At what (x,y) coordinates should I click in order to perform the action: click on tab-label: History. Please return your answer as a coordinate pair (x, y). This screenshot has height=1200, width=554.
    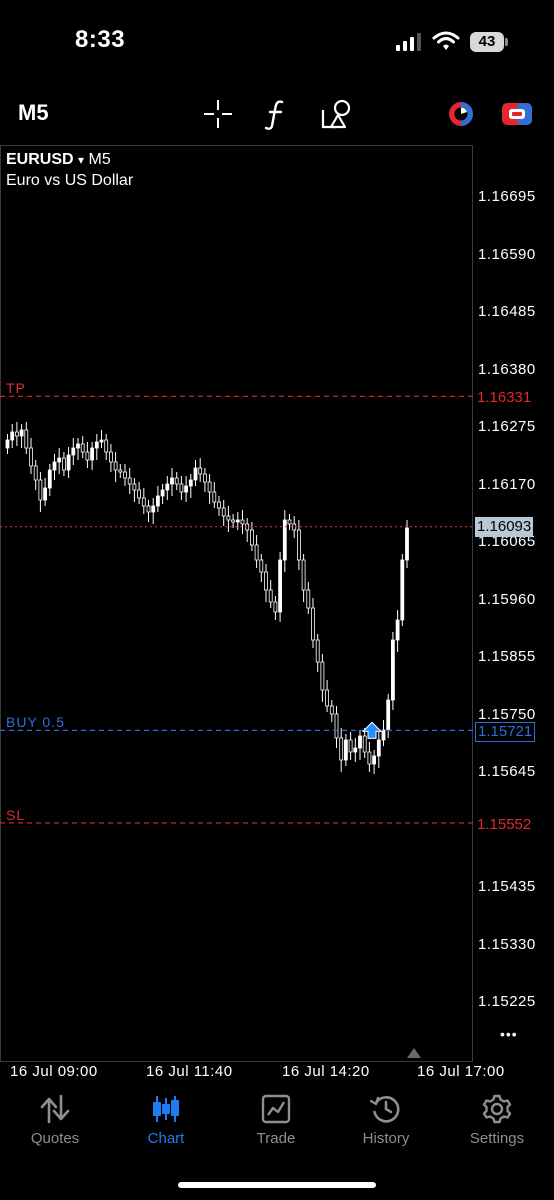
    Looking at the image, I should click on (386, 1138).